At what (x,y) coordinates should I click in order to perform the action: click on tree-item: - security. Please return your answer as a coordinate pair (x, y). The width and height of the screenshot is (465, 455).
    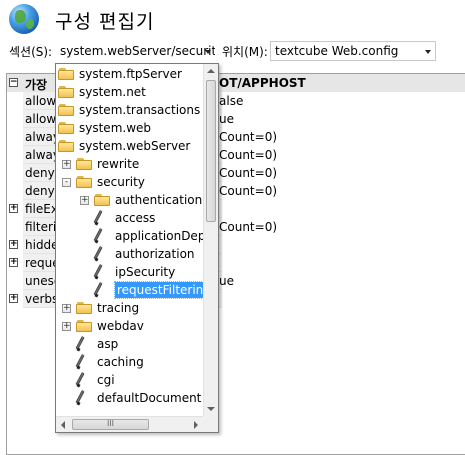
    Looking at the image, I should click on (129, 182).